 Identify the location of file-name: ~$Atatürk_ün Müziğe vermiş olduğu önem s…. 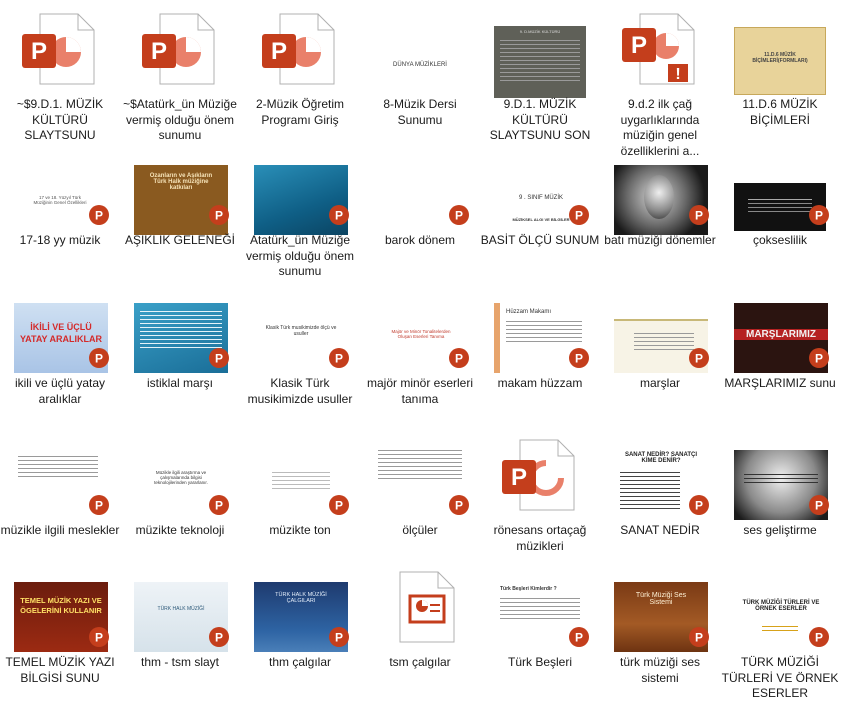
(180, 119).